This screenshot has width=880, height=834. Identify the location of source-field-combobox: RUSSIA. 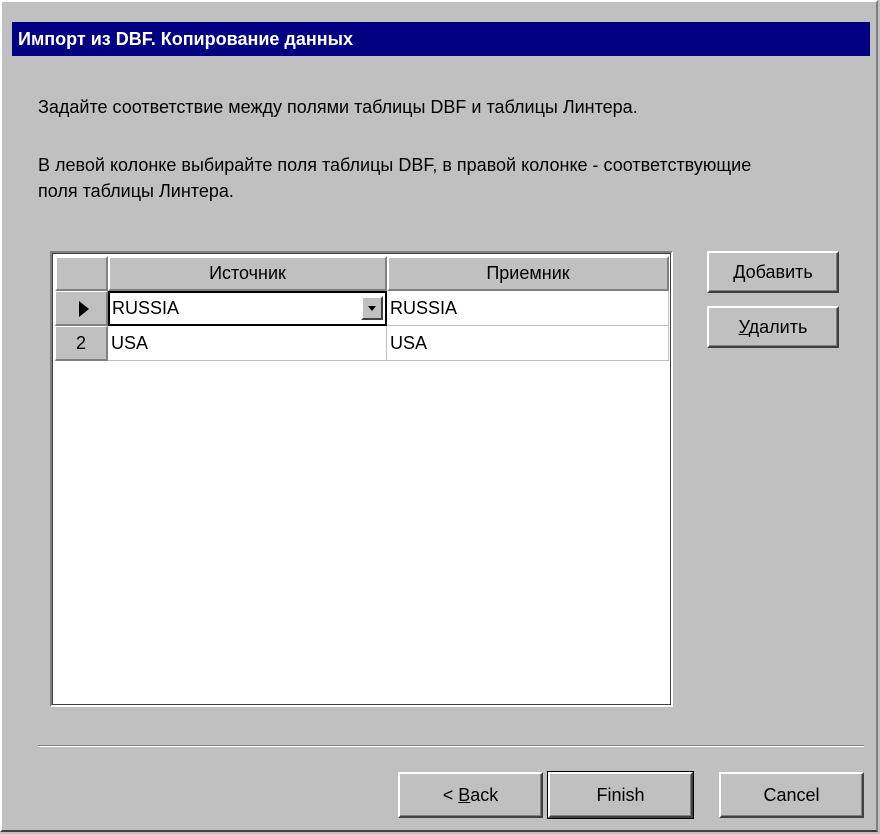
(247, 308).